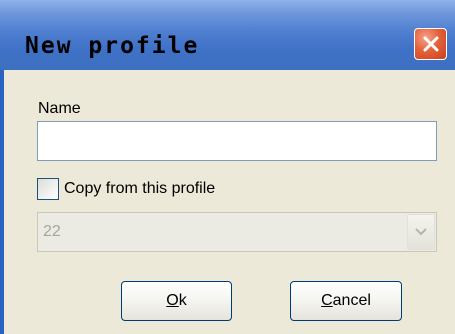 The width and height of the screenshot is (455, 334). I want to click on select-dropdown-button, so click(421, 232).